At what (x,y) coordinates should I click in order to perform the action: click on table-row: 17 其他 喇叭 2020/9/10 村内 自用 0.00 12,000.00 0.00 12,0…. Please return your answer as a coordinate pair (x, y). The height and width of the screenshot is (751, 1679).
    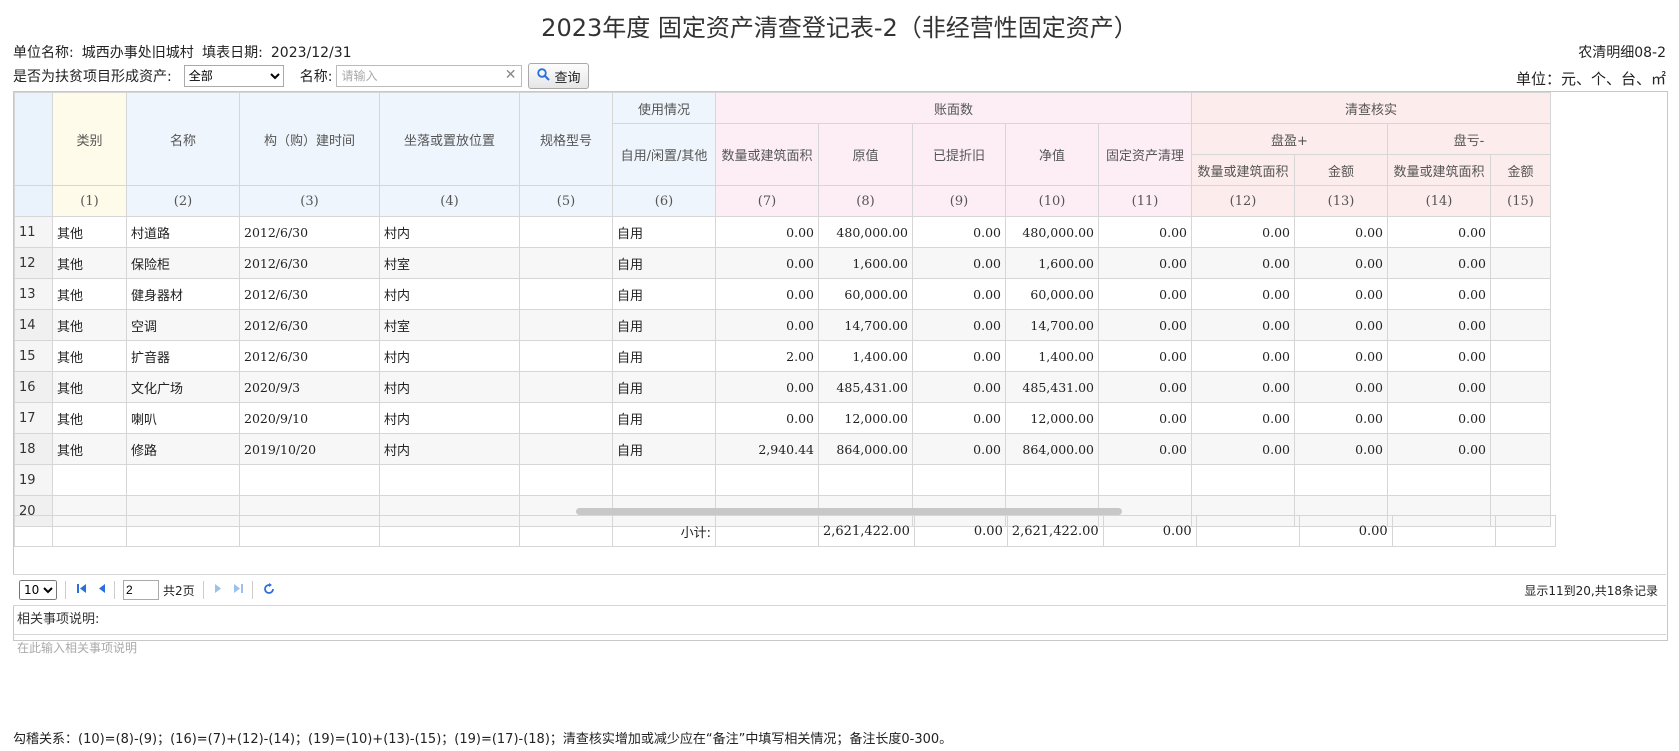
    Looking at the image, I should click on (782, 418).